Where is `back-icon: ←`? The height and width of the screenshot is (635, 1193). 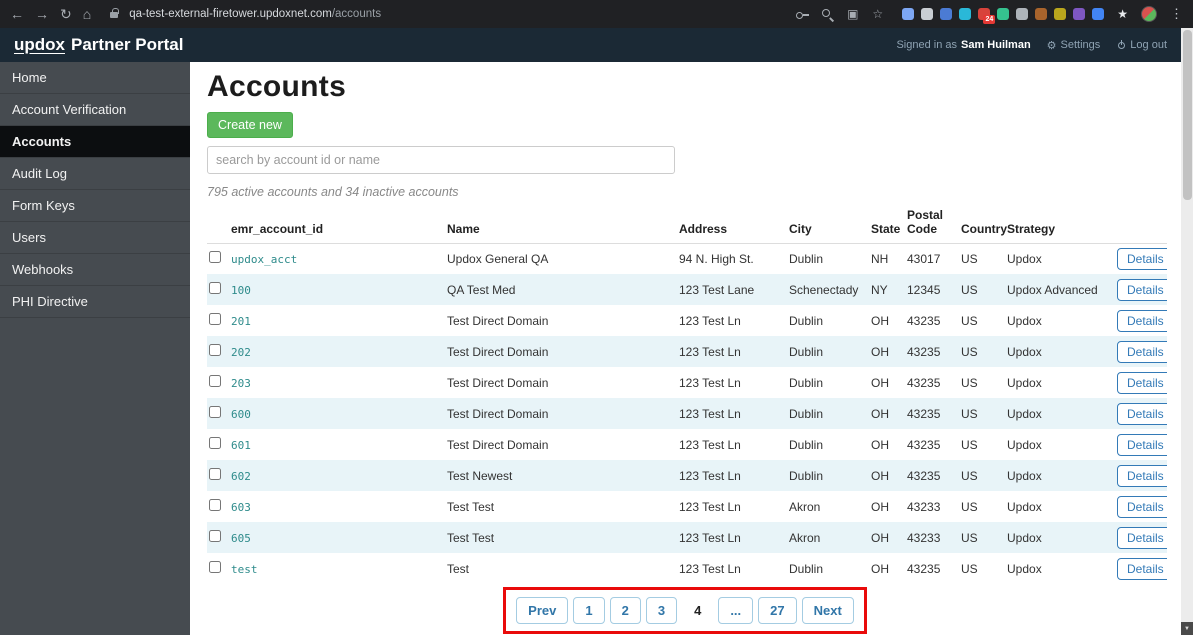 back-icon: ← is located at coordinates (17, 14).